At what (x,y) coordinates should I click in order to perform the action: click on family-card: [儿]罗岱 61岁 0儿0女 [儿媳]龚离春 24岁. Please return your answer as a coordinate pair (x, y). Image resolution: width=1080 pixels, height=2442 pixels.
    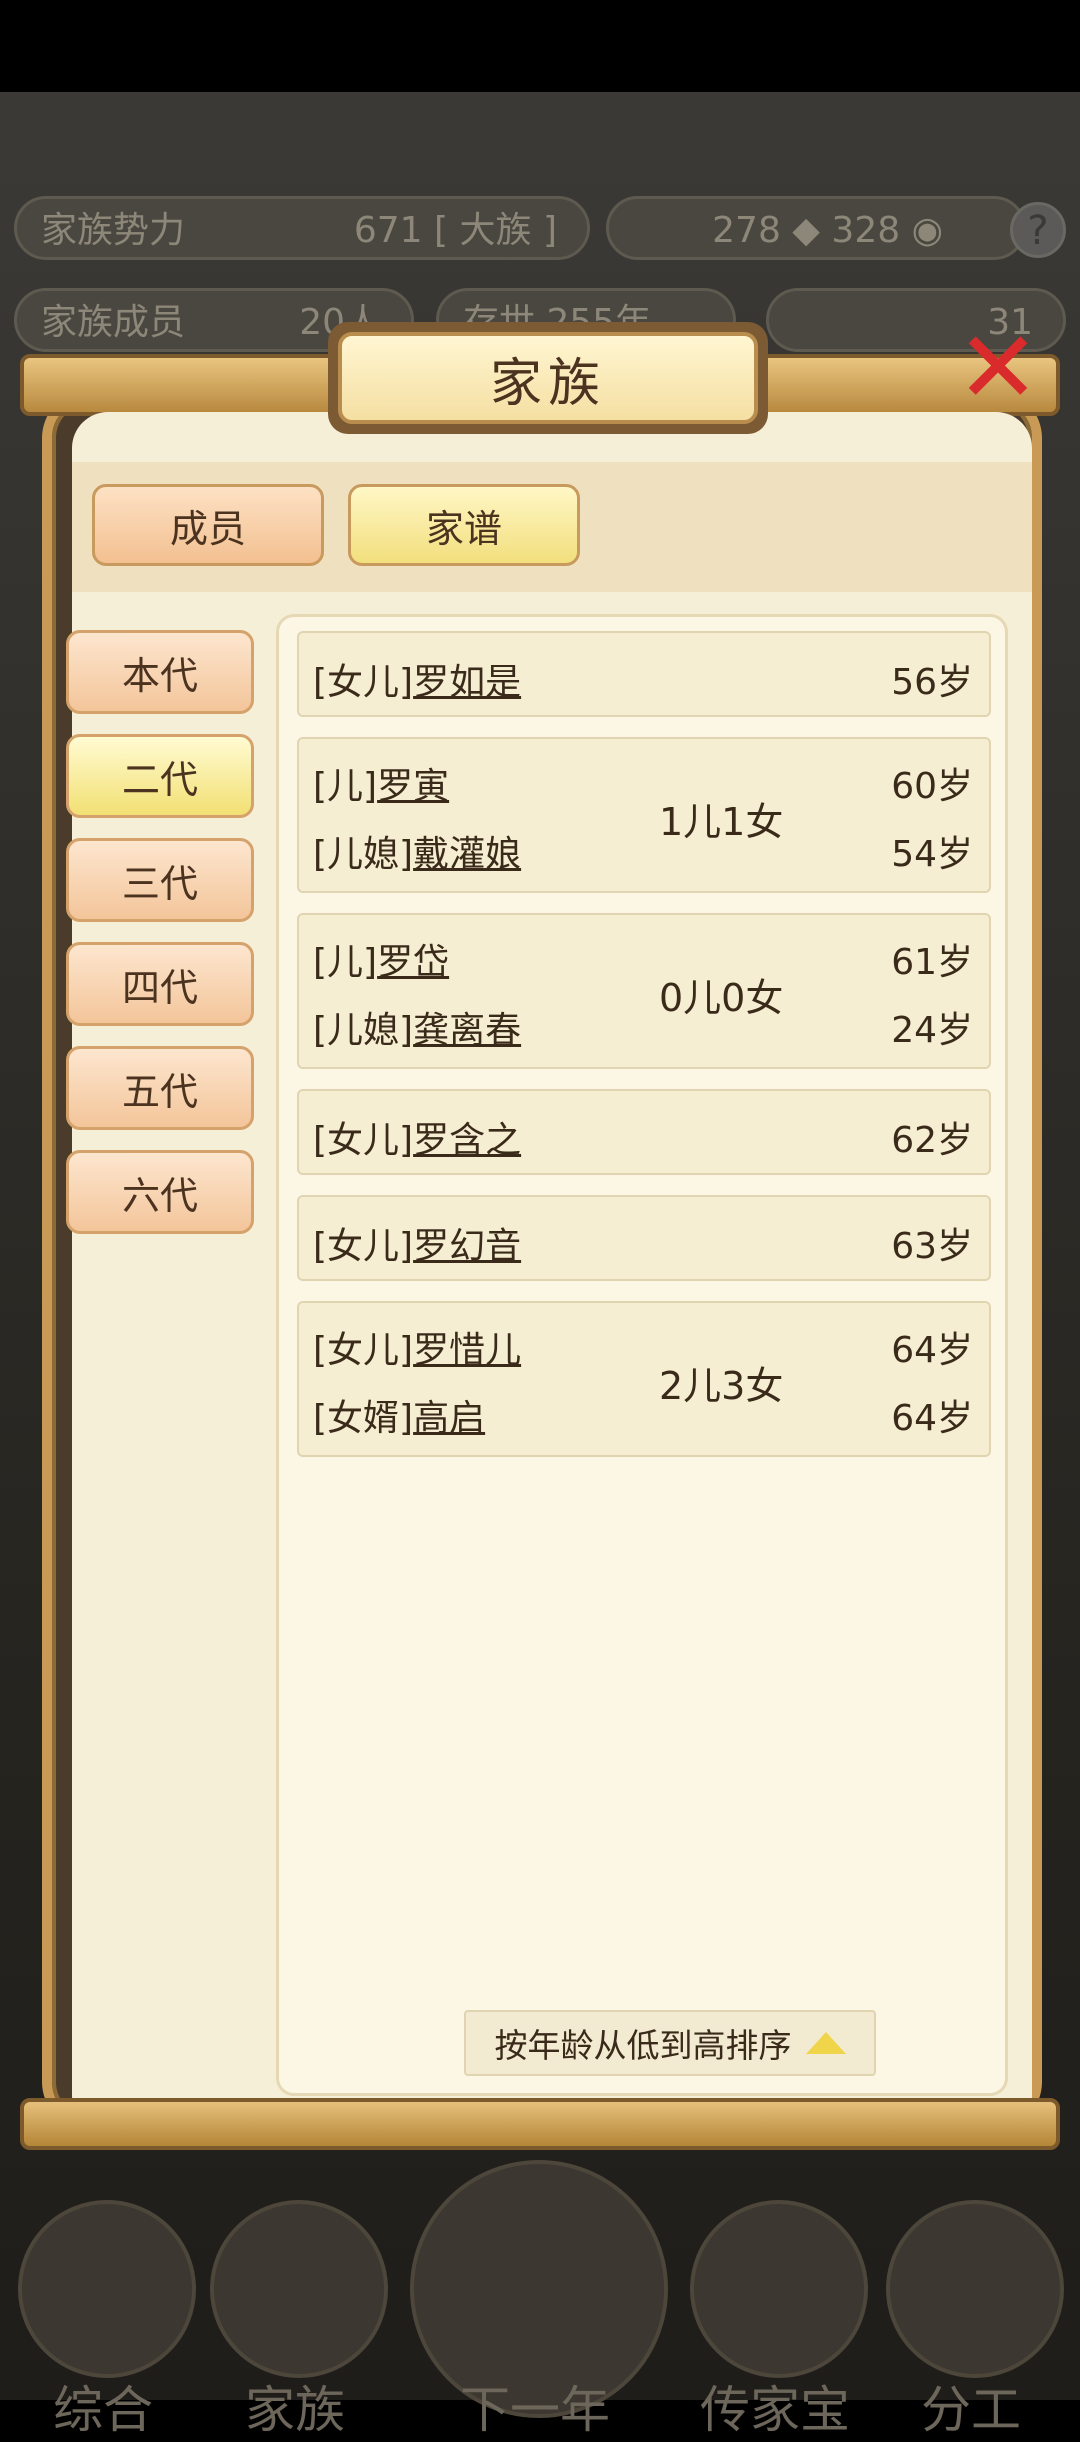
    Looking at the image, I should click on (644, 991).